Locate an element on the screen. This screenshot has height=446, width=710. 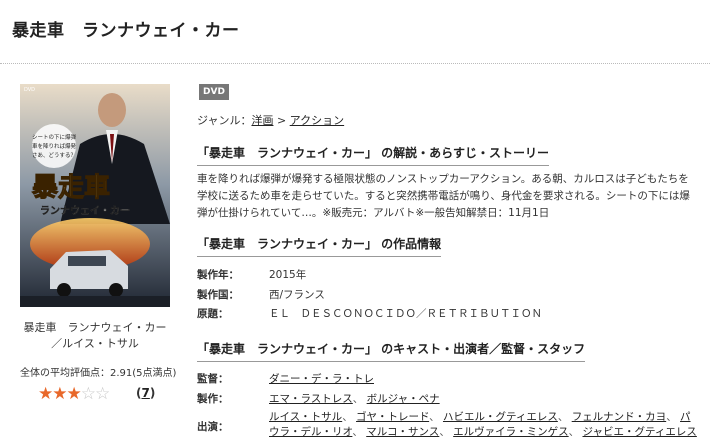
review-count-link: 7 is located at coordinates (145, 393).